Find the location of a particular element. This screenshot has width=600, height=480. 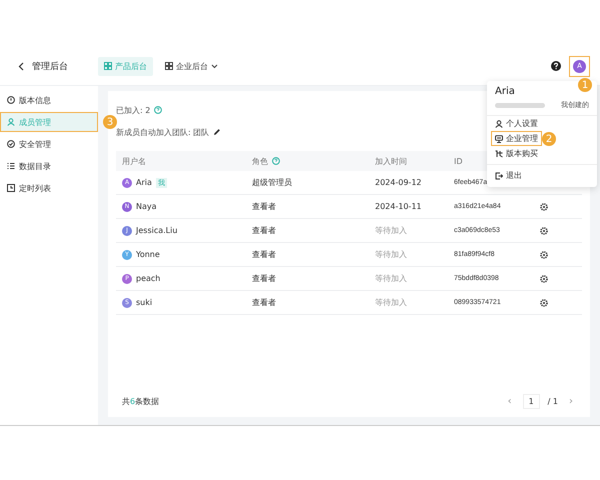

user-name: suki is located at coordinates (144, 302).